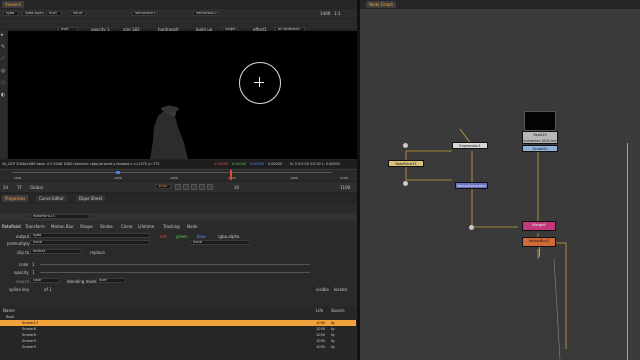  Describe the element at coordinates (62, 226) in the screenshot. I see `tab-motion-blur: Motion Blur` at that location.